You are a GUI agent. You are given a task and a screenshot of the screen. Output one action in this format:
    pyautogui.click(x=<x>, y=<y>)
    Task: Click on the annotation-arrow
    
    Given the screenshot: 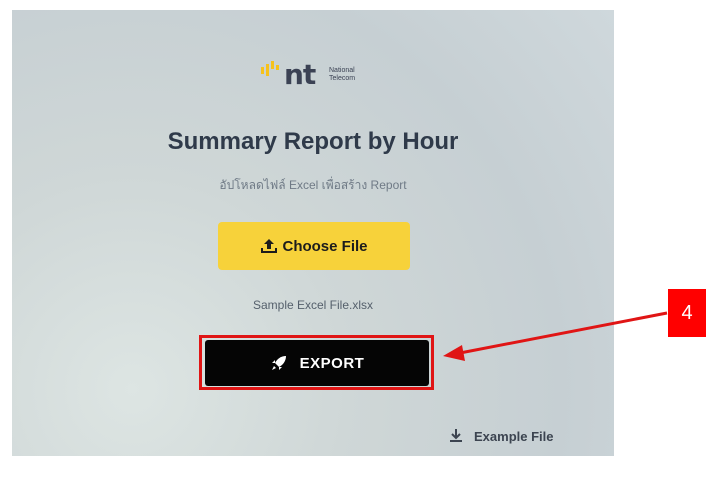 What is the action you would take?
    pyautogui.click(x=555, y=336)
    